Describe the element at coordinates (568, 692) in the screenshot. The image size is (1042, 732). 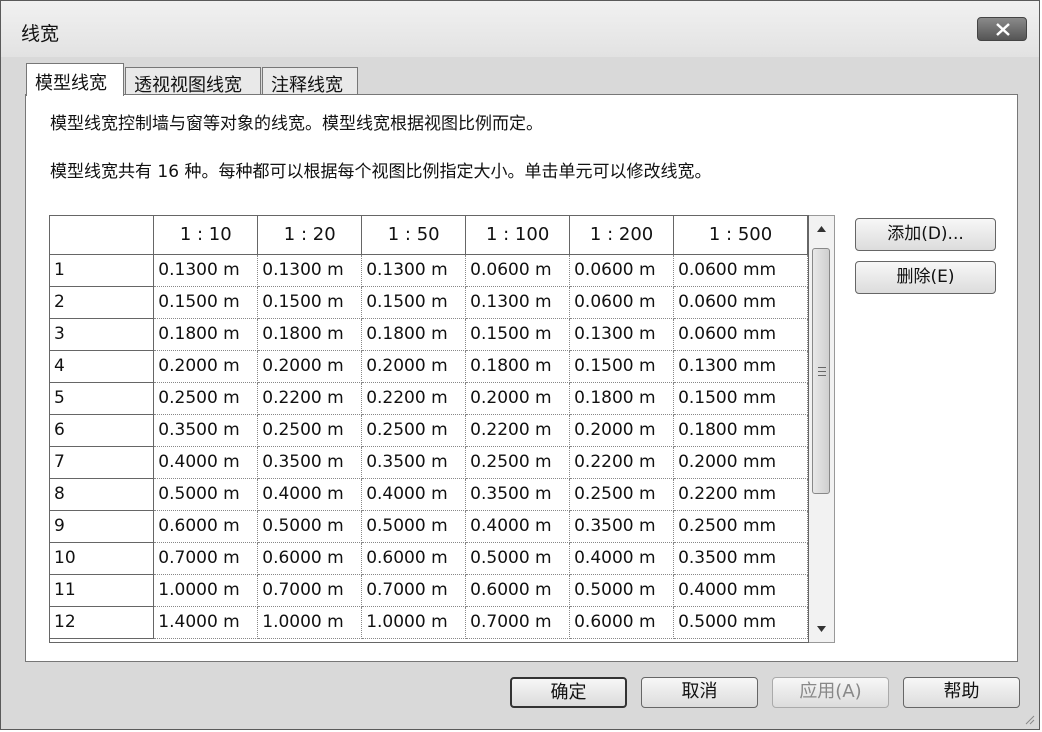
I see `ok-button: 确定` at that location.